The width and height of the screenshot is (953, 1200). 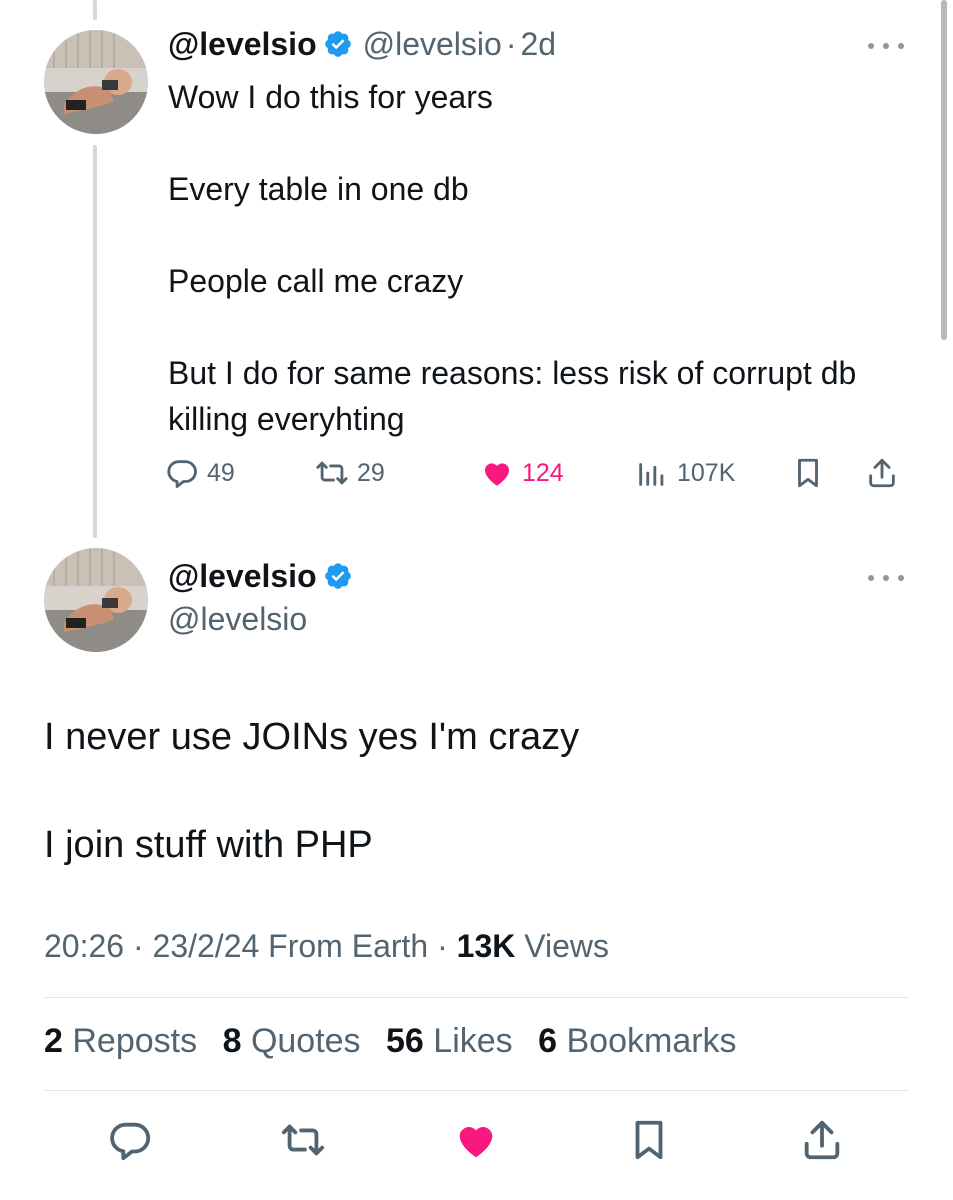 I want to click on bookmarks-label: Bookmarks, so click(x=651, y=1041).